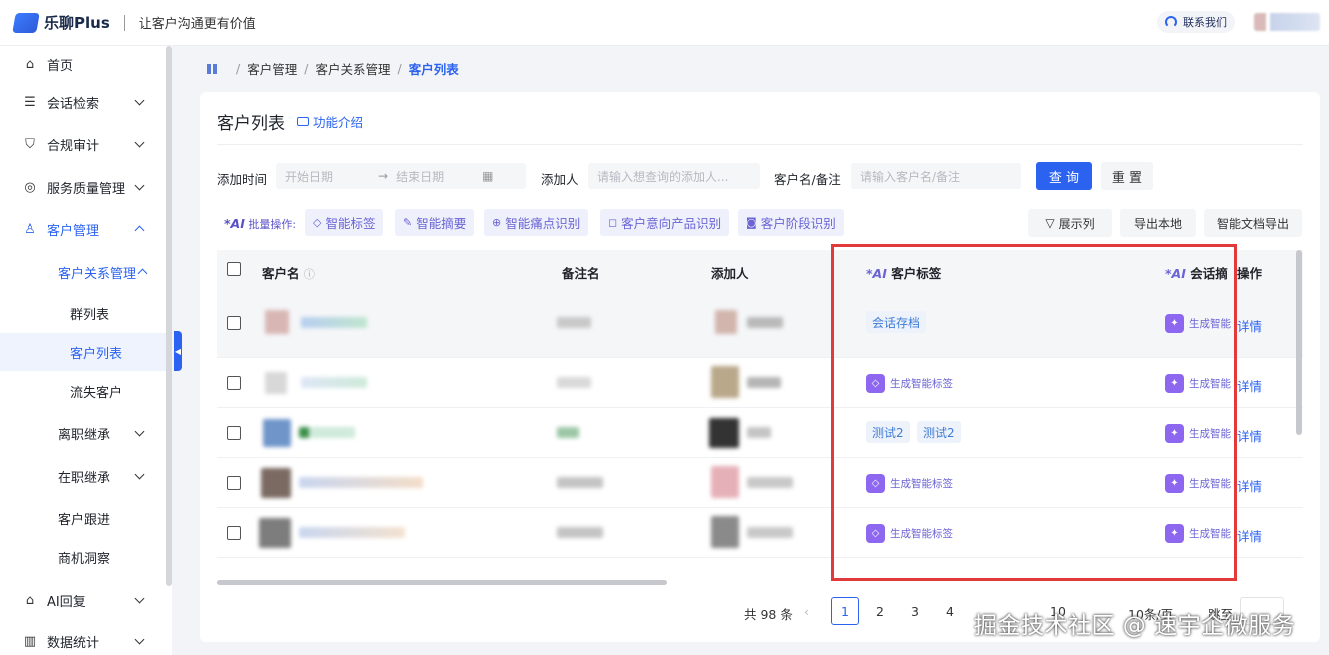 This screenshot has height=655, width=1329. What do you see at coordinates (1064, 176) in the screenshot?
I see `query-button: 查 询` at bounding box center [1064, 176].